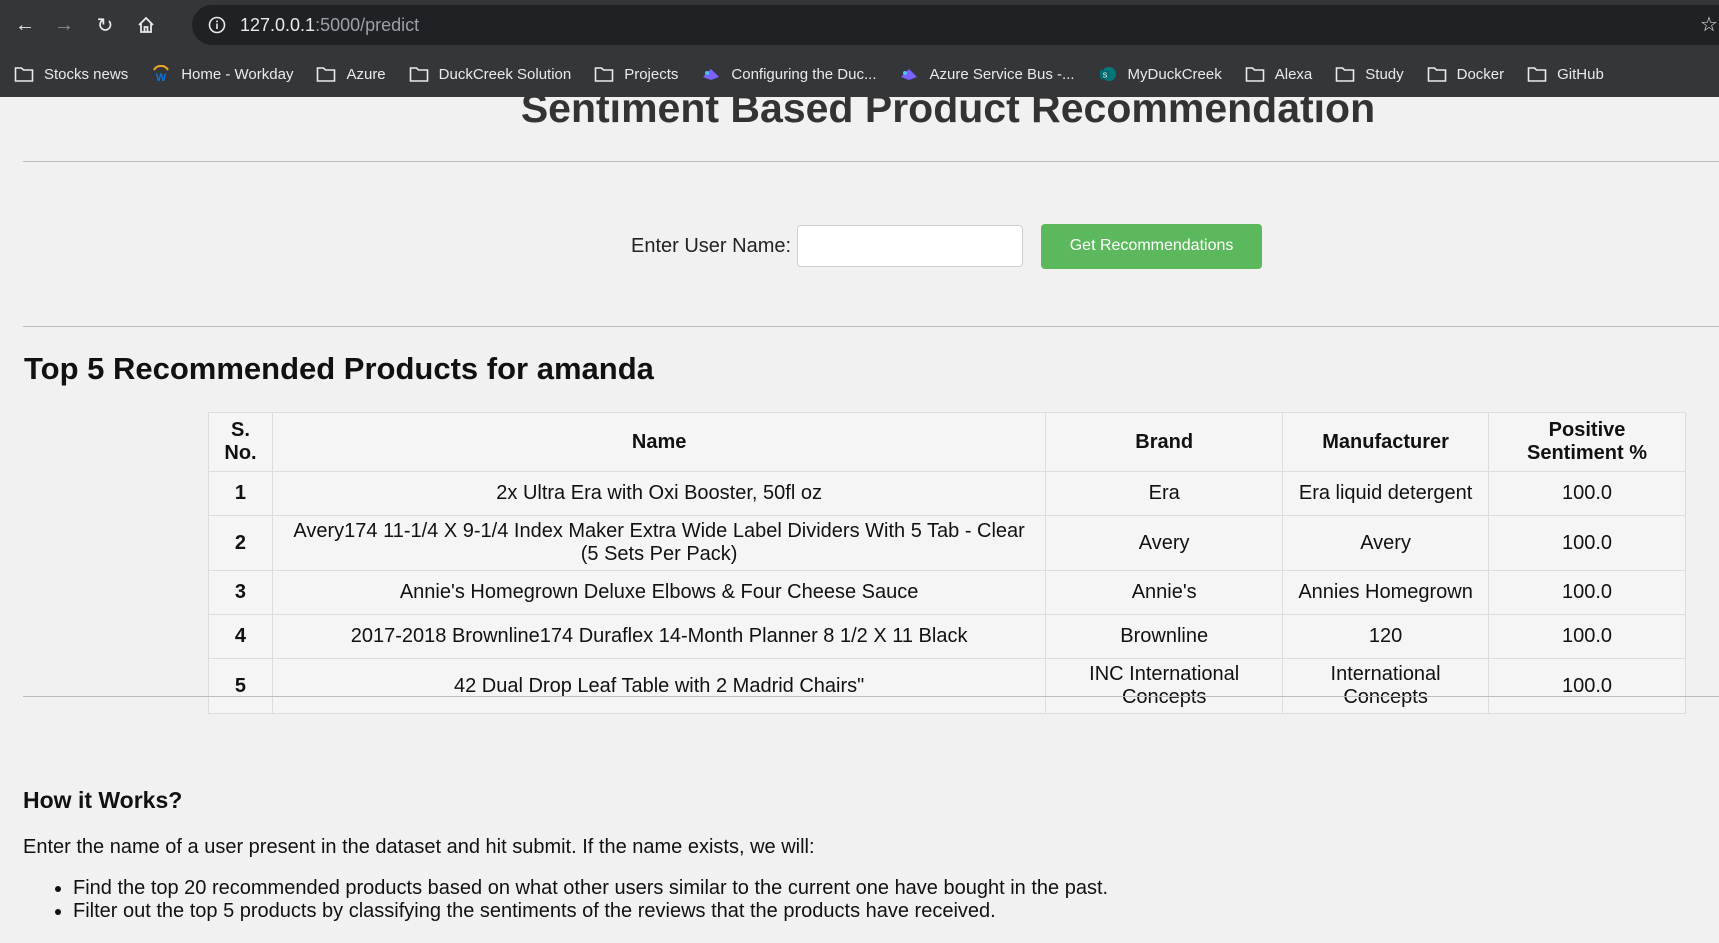  Describe the element at coordinates (1164, 636) in the screenshot. I see `cell-brand: Brownline` at that location.